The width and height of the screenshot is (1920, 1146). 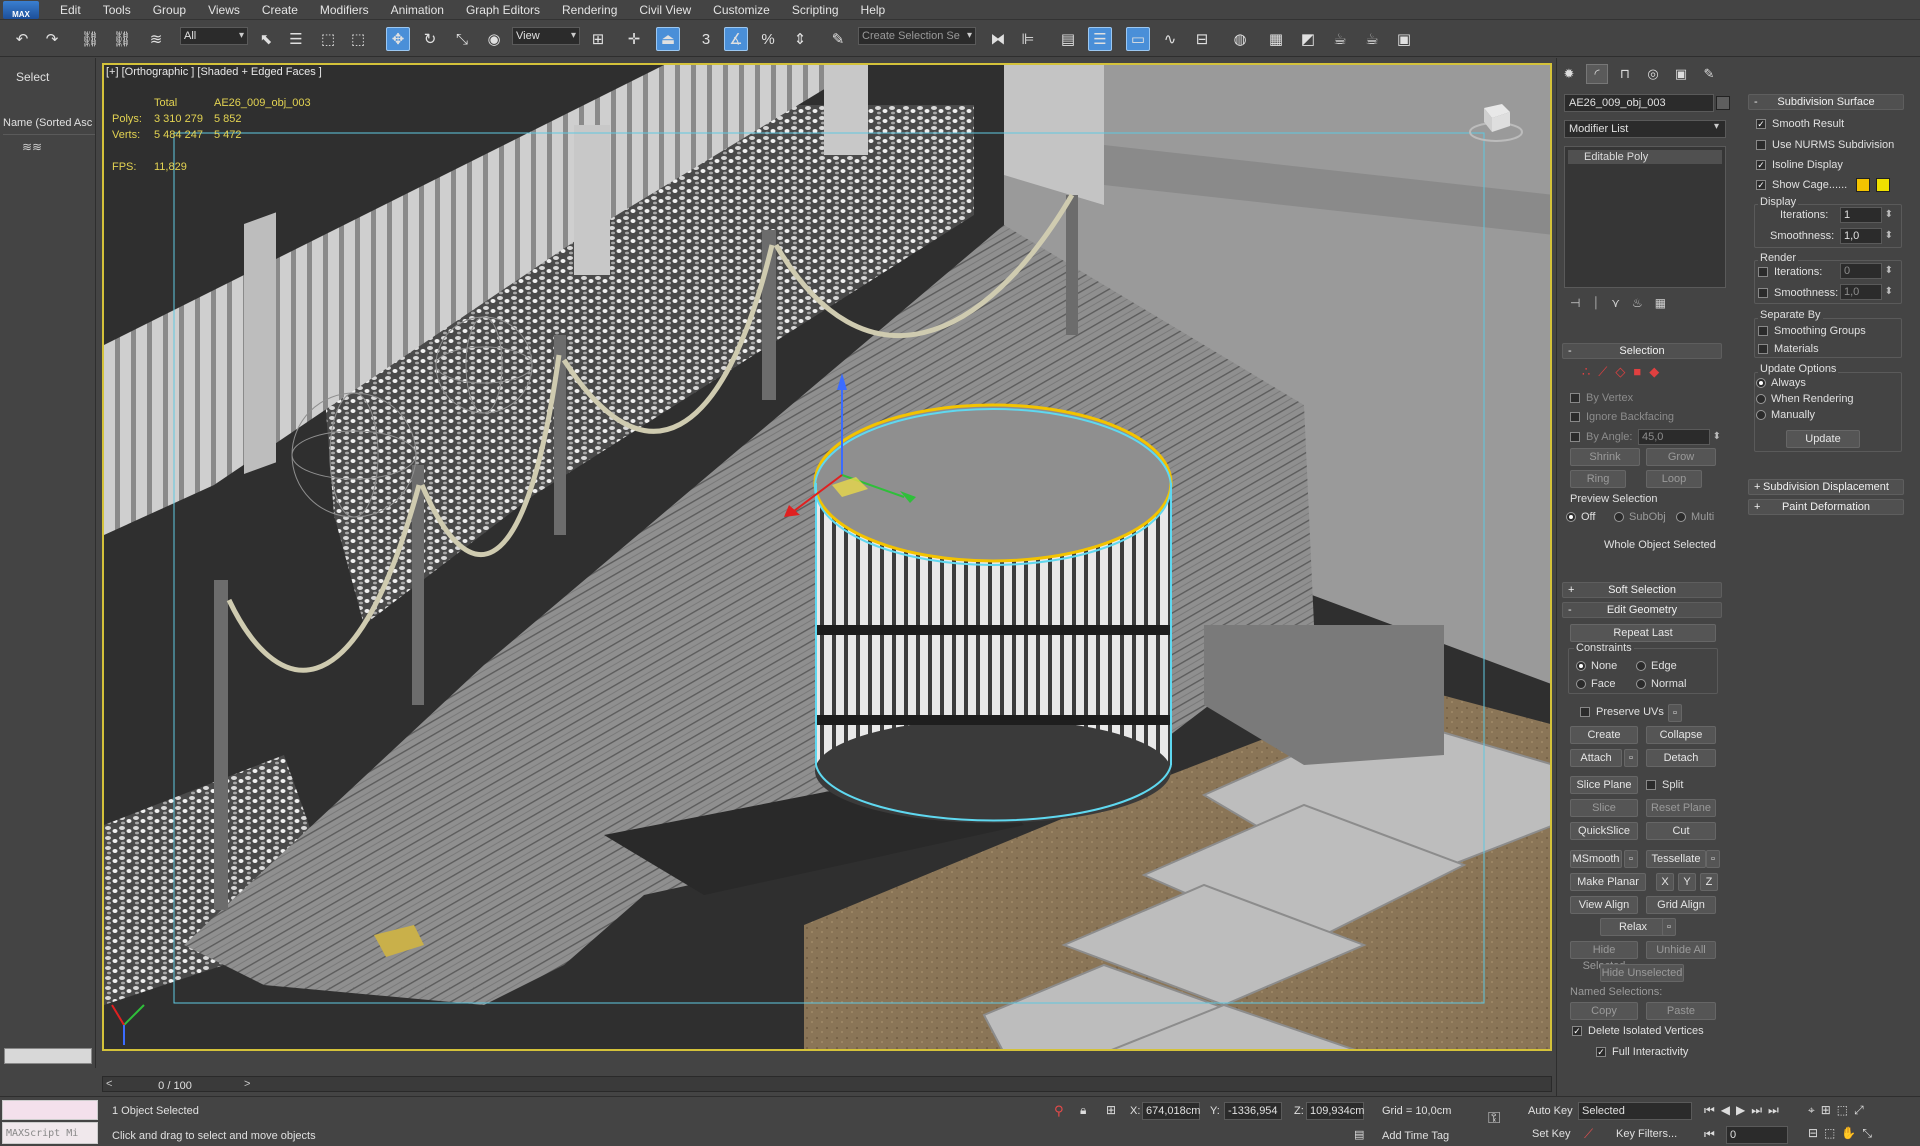 I want to click on copy-button: Copy, so click(x=1604, y=1011).